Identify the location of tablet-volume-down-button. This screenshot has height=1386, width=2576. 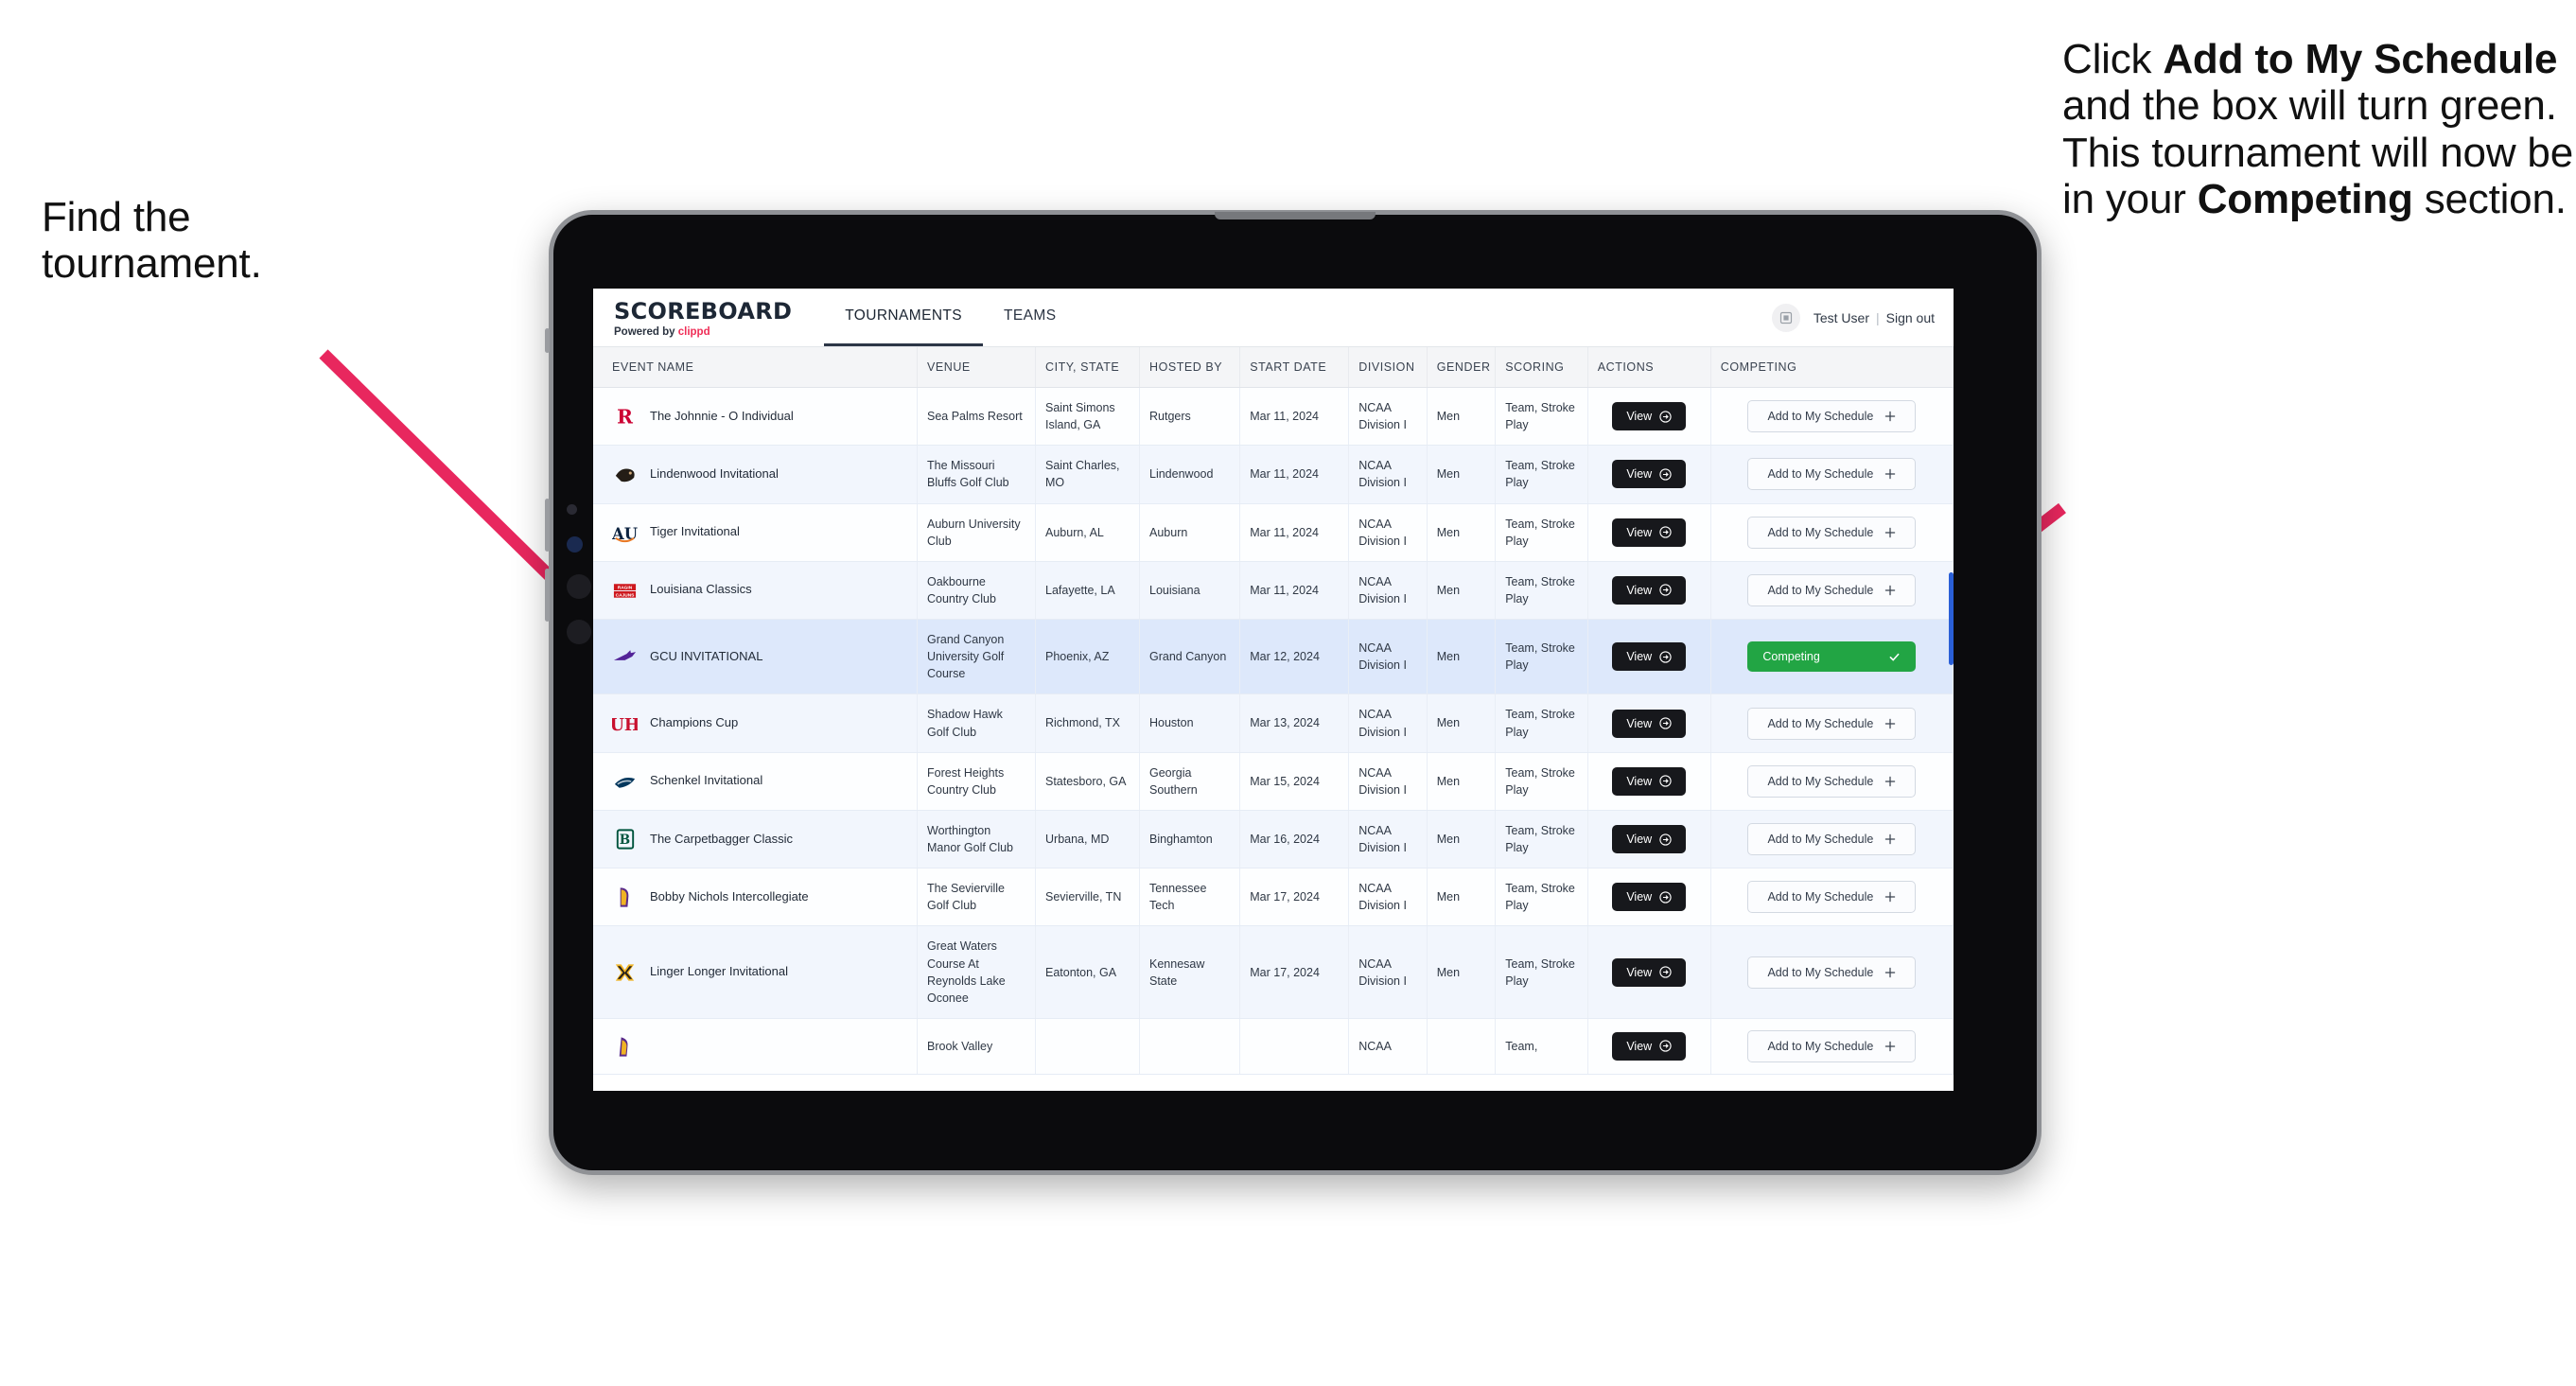
(547, 595).